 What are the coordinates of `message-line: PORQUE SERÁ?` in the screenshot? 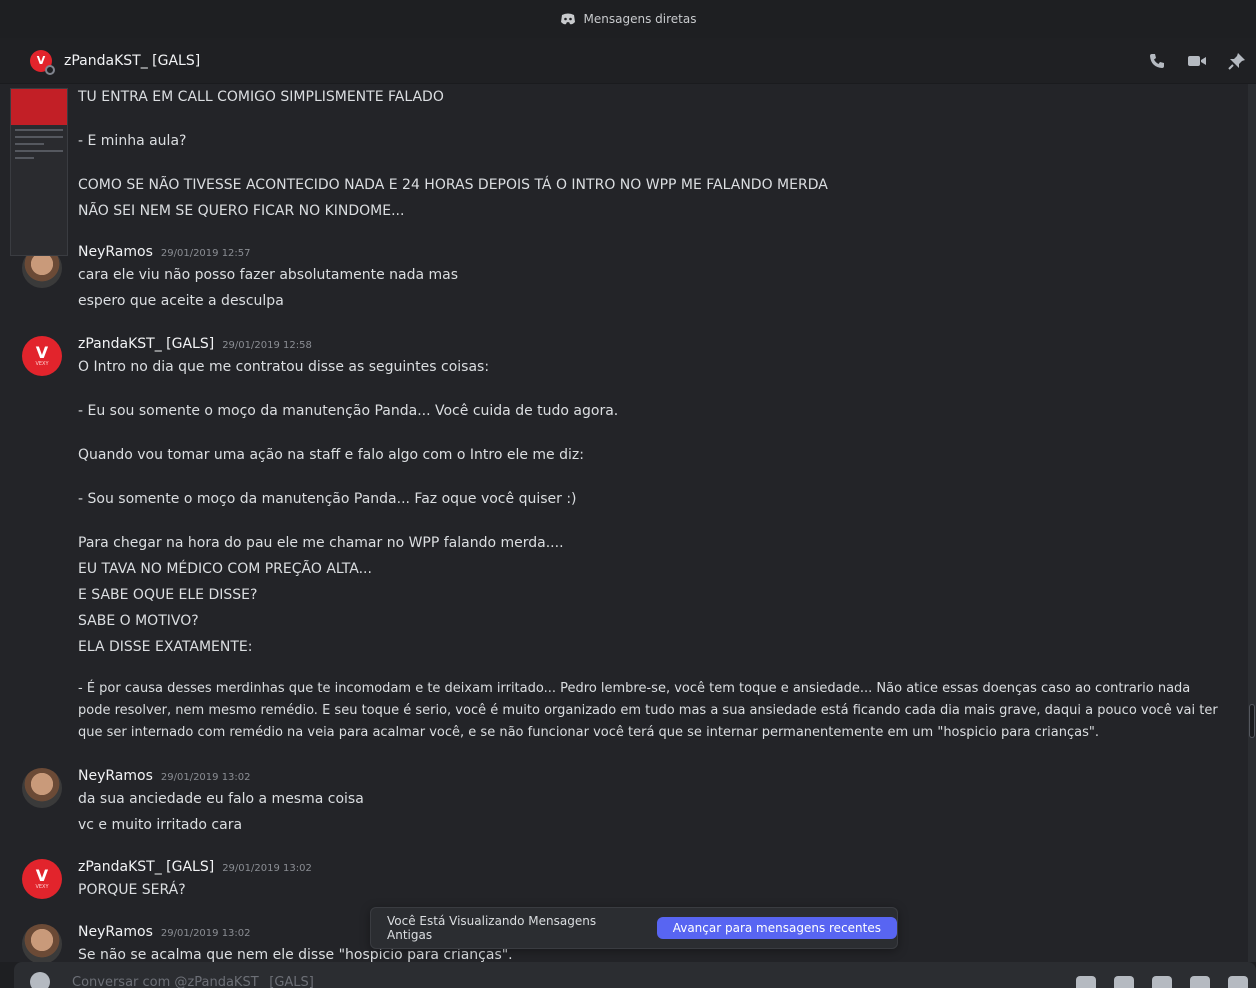 It's located at (132, 890).